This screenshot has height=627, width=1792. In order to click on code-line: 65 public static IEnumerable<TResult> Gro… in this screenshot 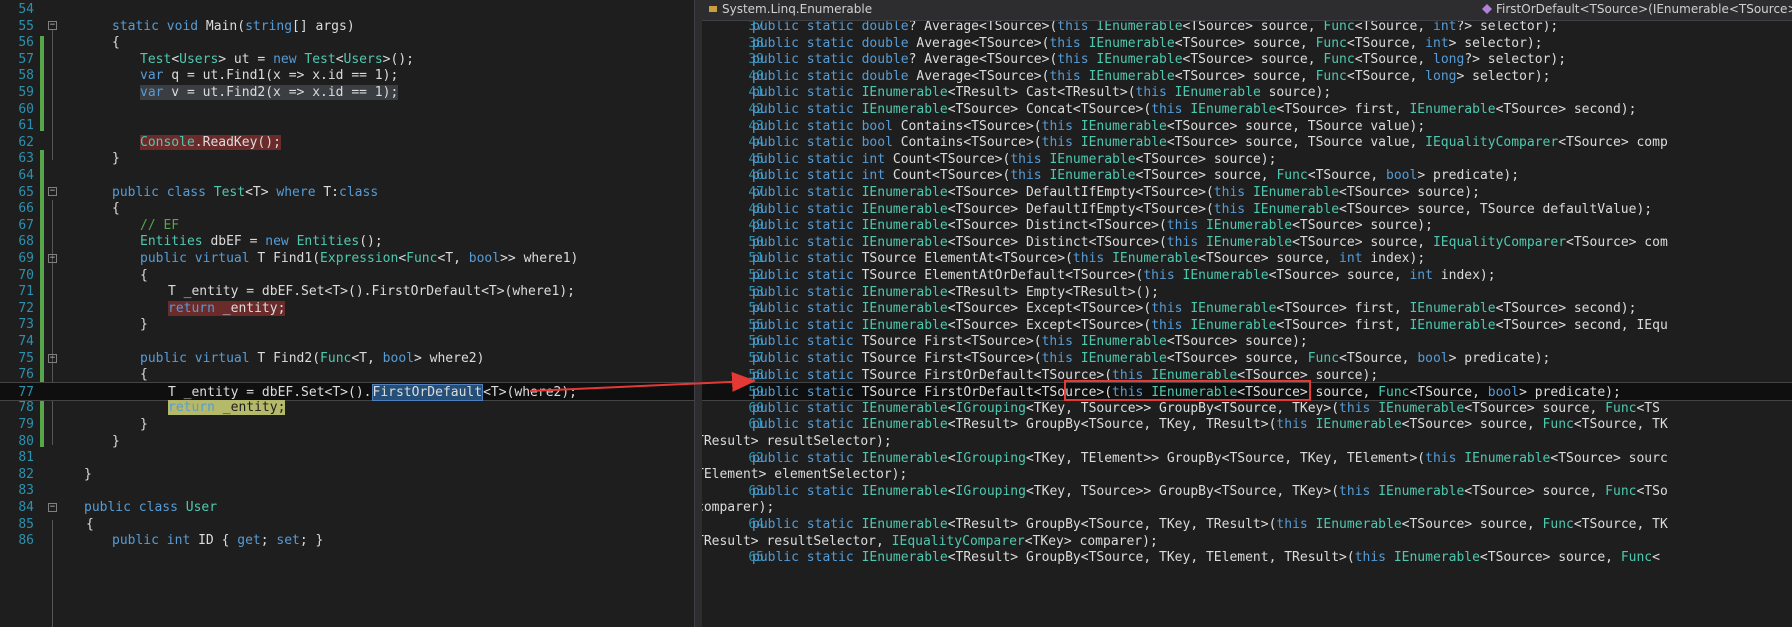, I will do `click(1247, 557)`.